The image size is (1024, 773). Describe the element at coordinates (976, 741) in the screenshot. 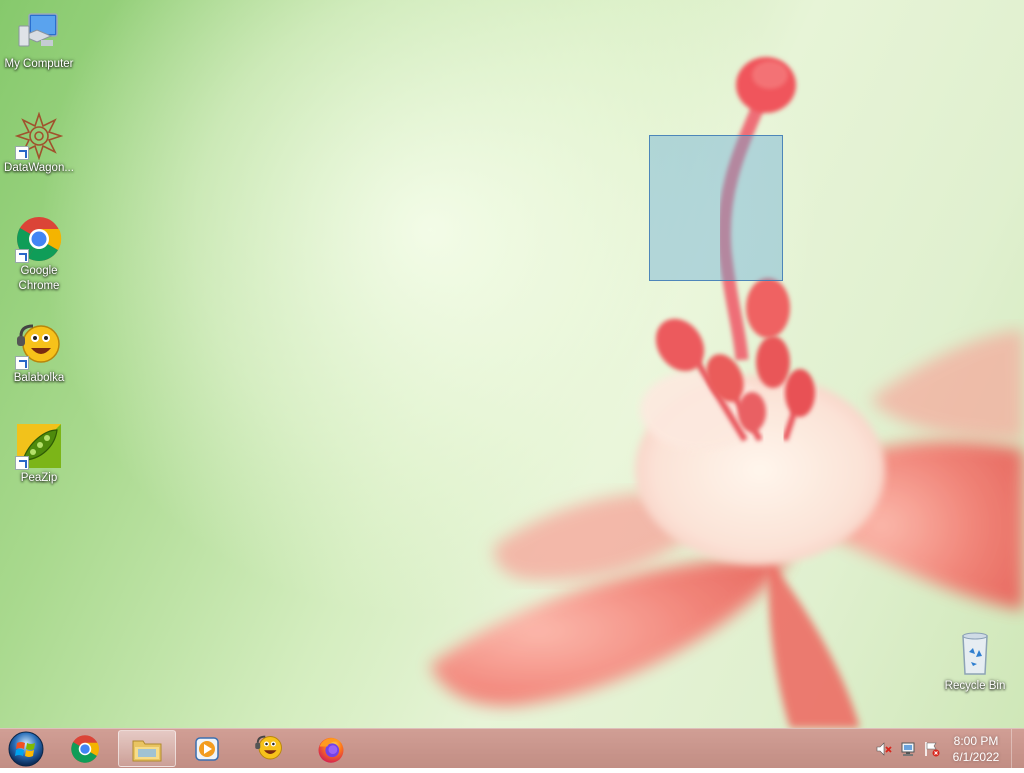

I see `clock-time: 8:00 PM` at that location.